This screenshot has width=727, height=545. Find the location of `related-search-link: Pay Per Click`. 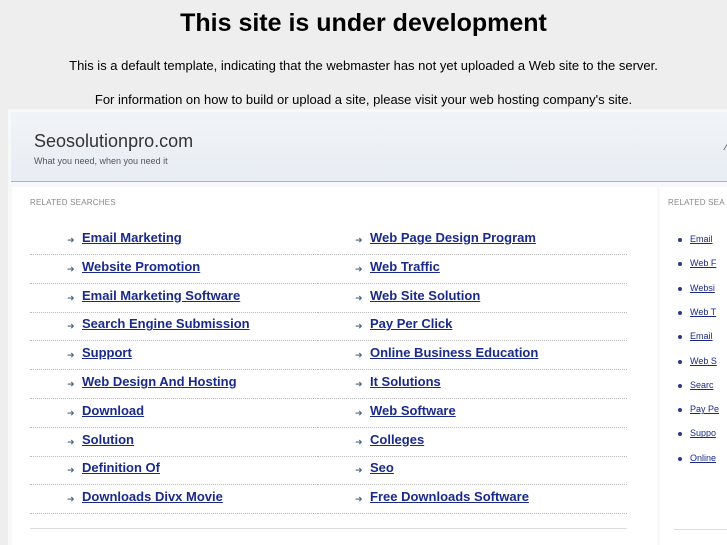

related-search-link: Pay Per Click is located at coordinates (411, 323).